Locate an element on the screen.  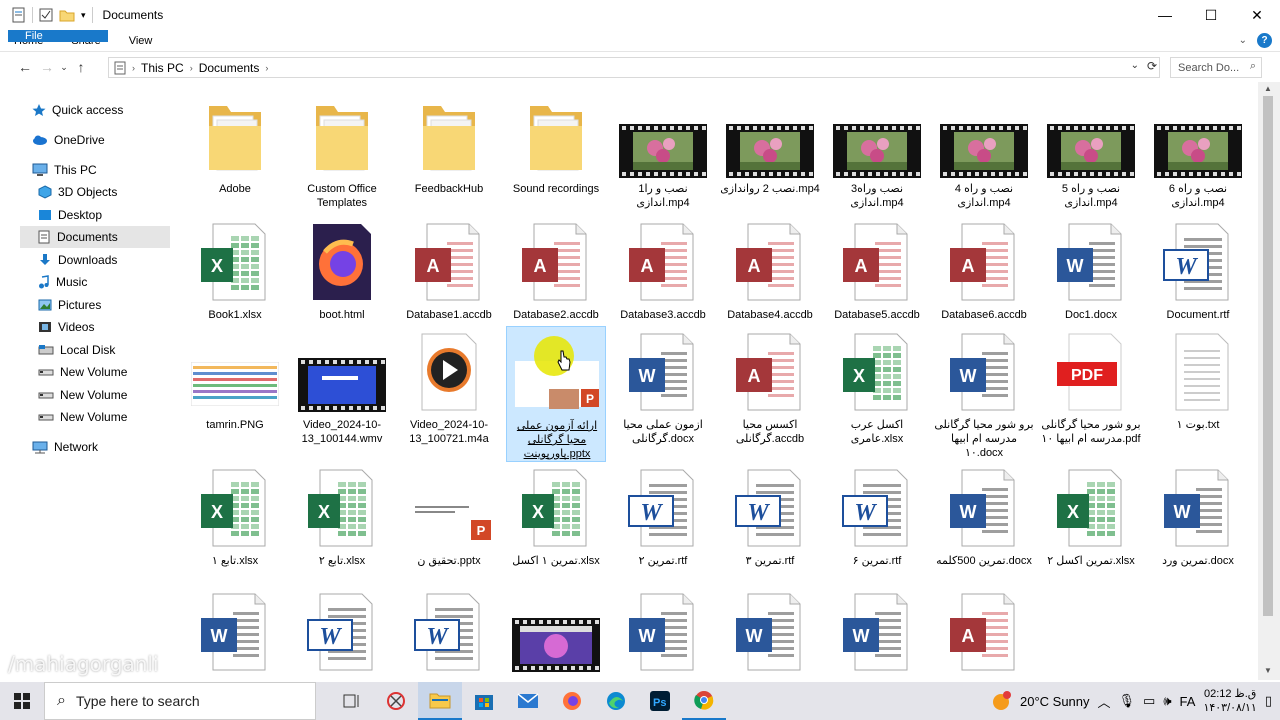
recent-dropdown-icon: ⌄ is located at coordinates (64, 67).